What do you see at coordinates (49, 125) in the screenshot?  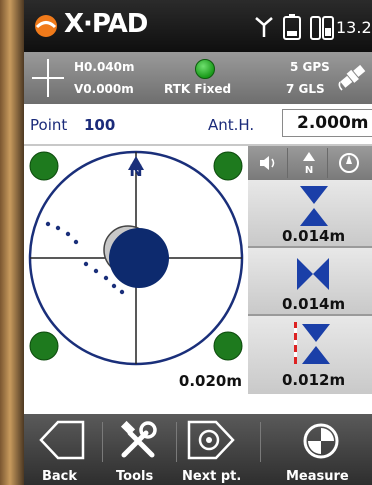 I see `point-label: Point` at bounding box center [49, 125].